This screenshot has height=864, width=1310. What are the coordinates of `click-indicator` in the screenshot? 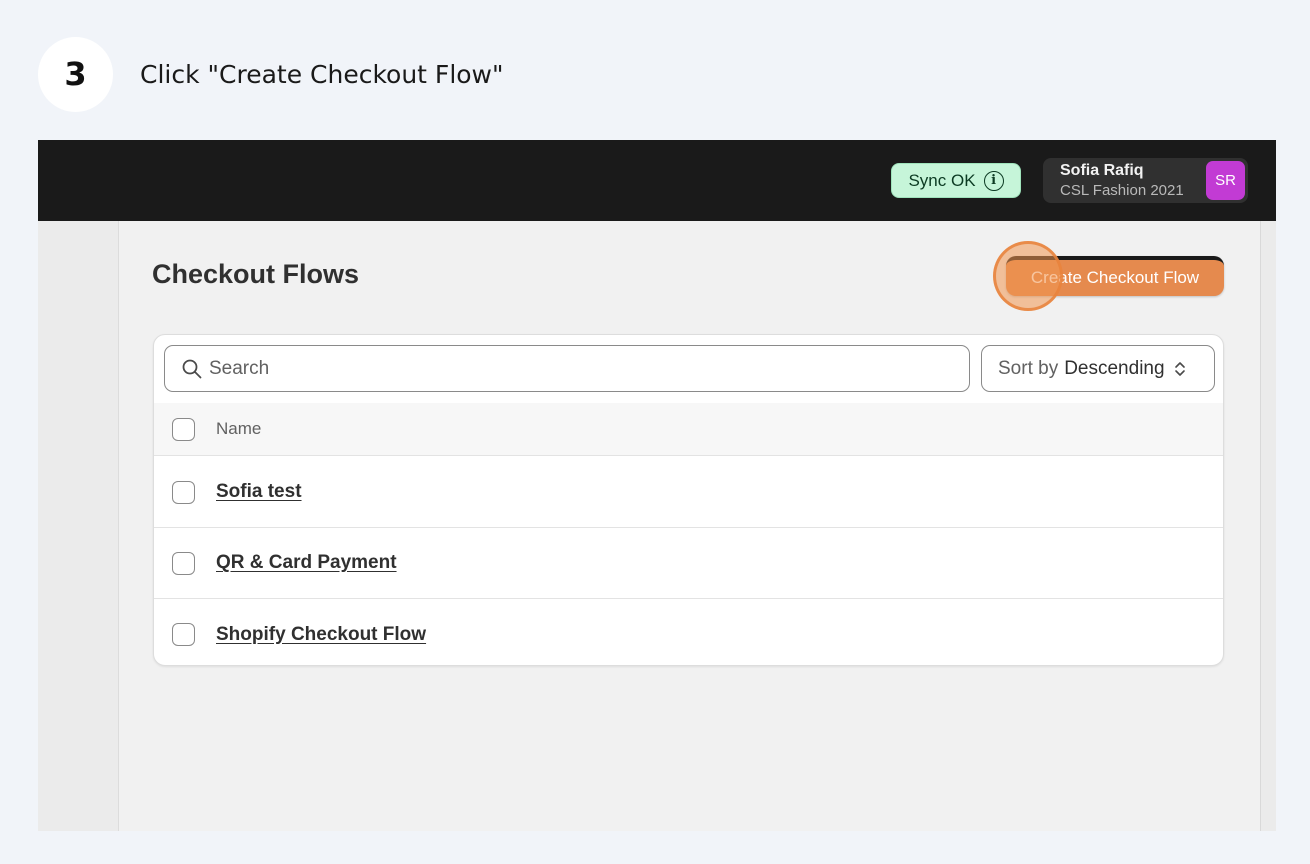 It's located at (1028, 276).